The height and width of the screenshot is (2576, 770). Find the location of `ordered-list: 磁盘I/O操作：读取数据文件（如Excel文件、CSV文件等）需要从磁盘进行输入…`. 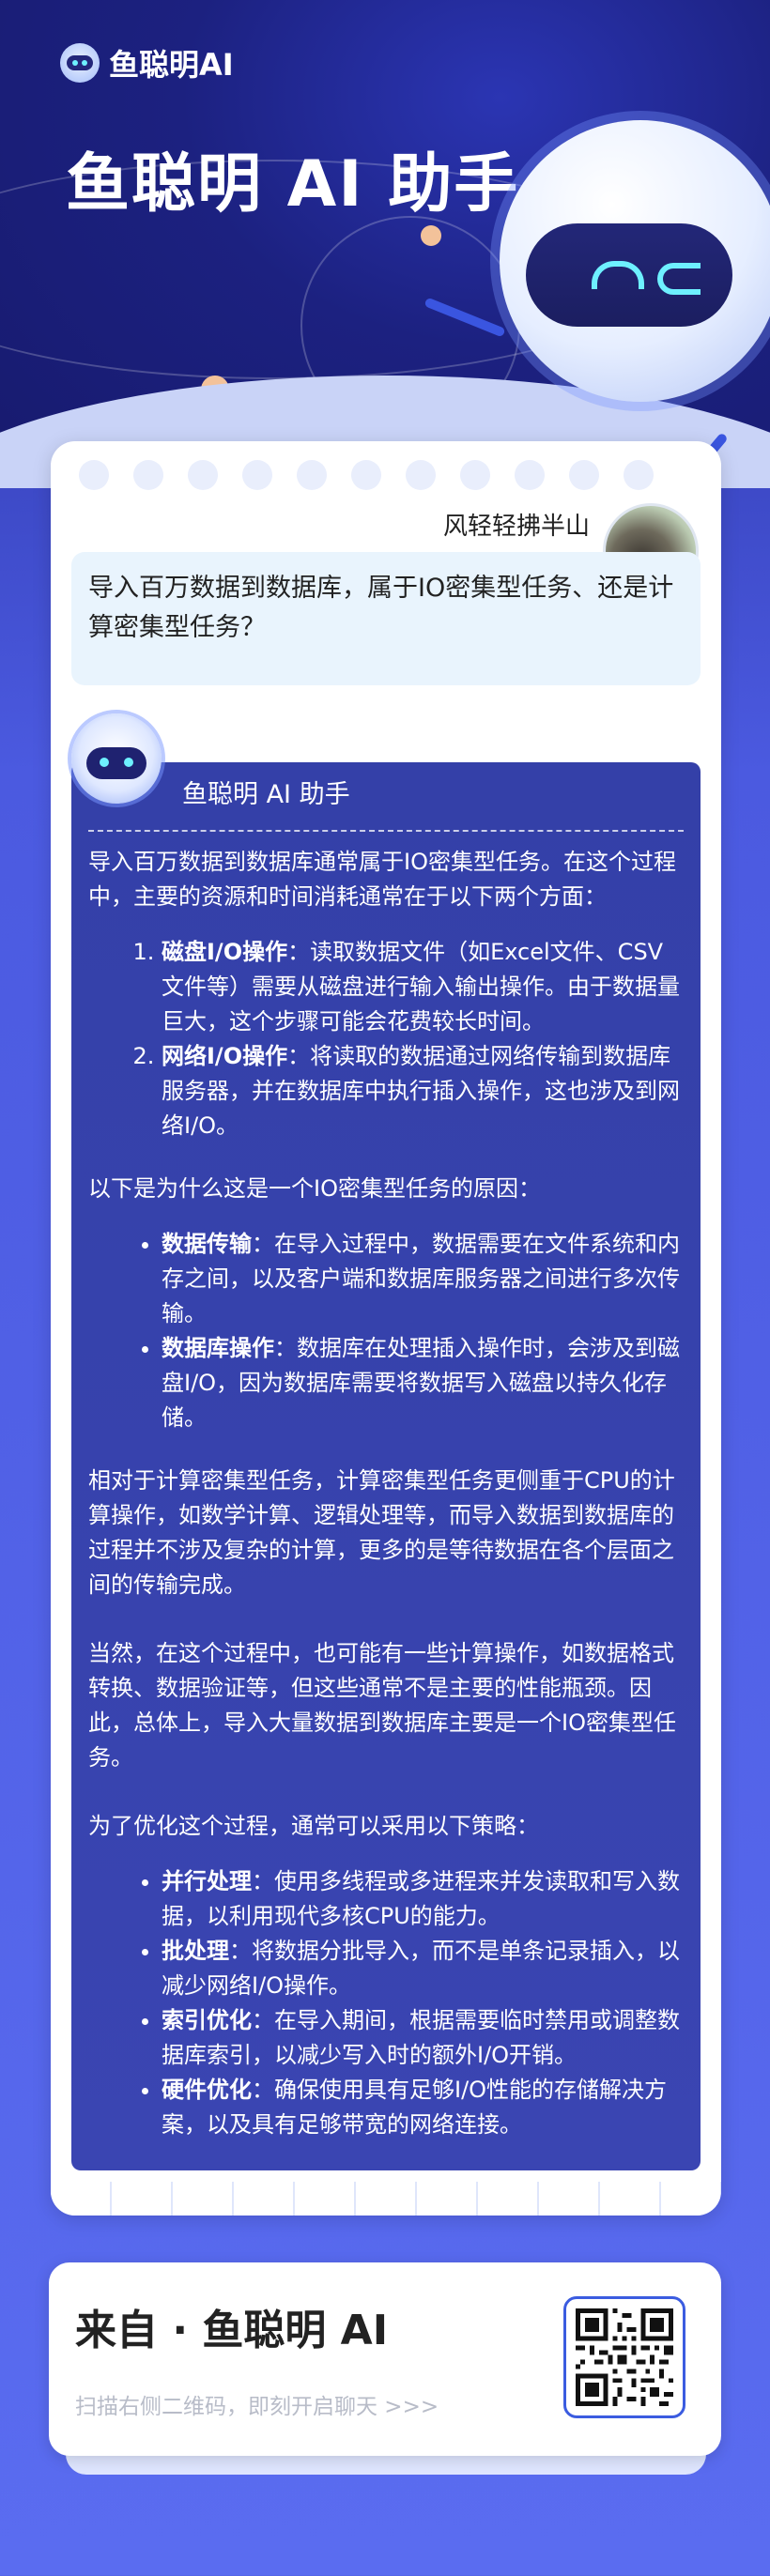

ordered-list: 磁盘I/O操作：读取数据文件（如Excel文件、CSV文件等）需要从磁盘进行输入… is located at coordinates (386, 1039).